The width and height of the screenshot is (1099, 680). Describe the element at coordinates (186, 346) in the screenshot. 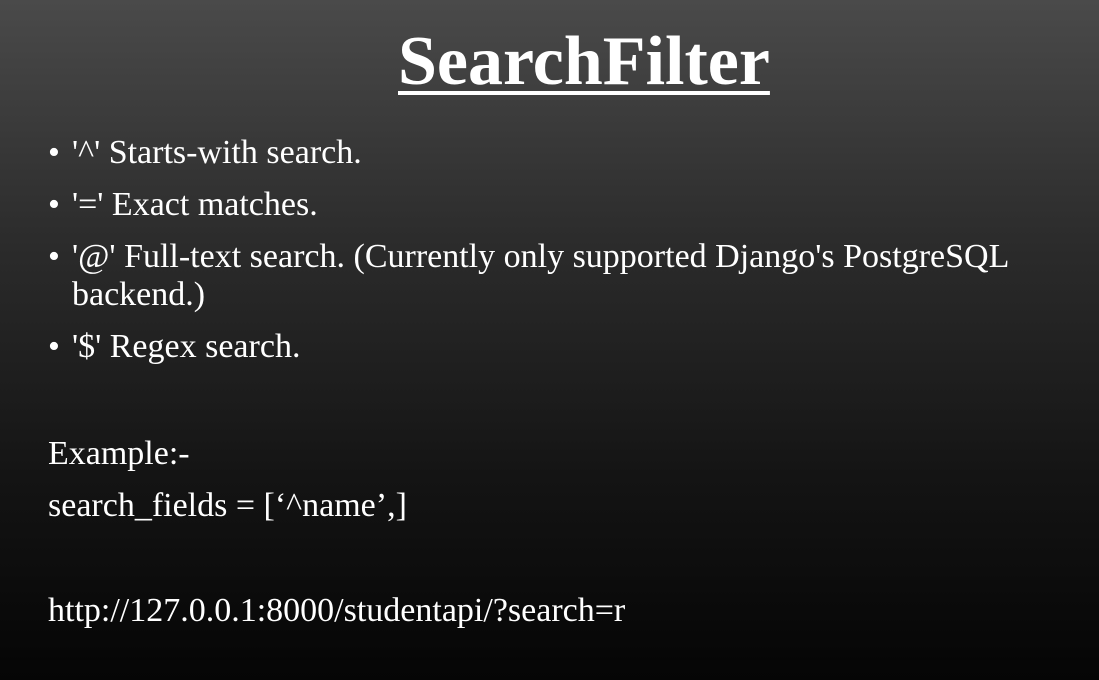

I see `bullet-text: '$' Regex search.` at that location.